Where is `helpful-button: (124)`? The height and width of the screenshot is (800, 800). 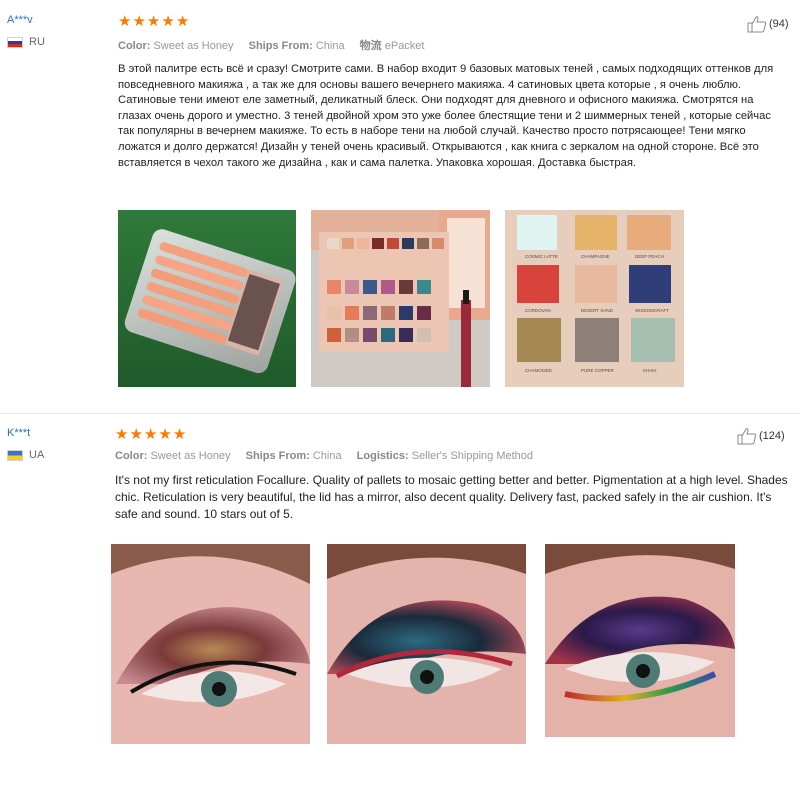 helpful-button: (124) is located at coordinates (761, 436).